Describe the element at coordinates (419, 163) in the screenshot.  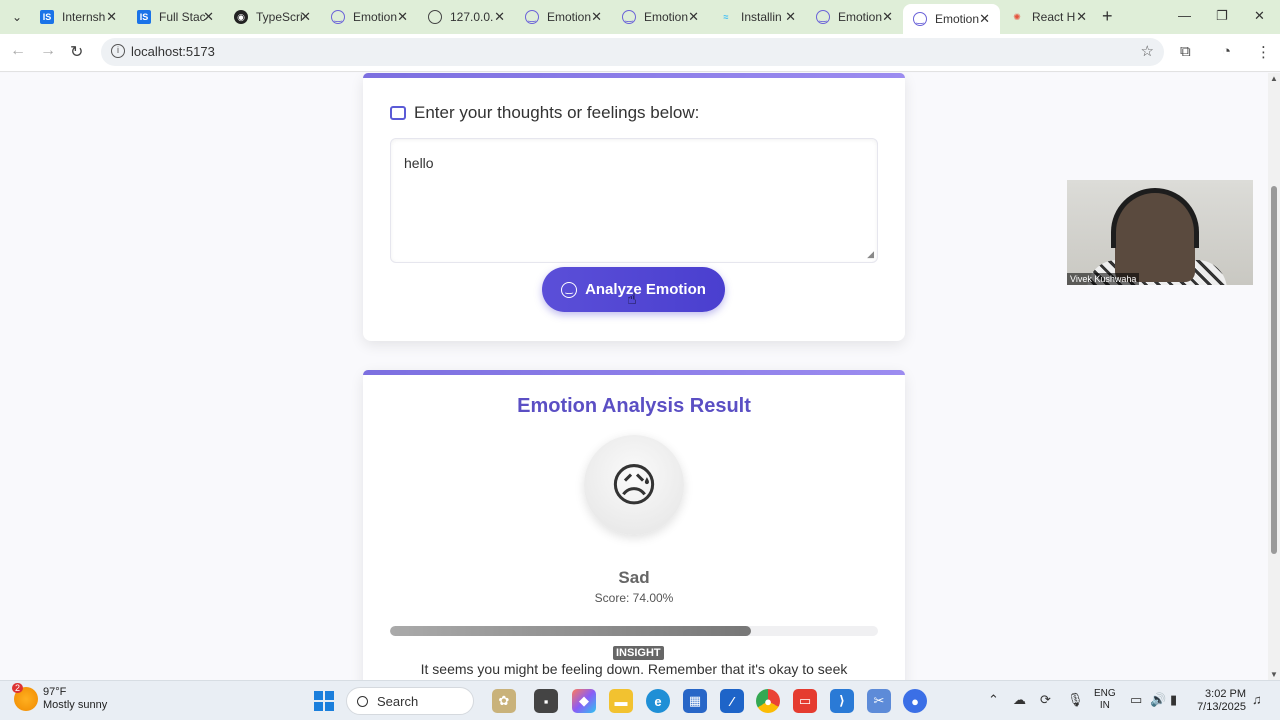
I see `textarea-value: hello` at that location.